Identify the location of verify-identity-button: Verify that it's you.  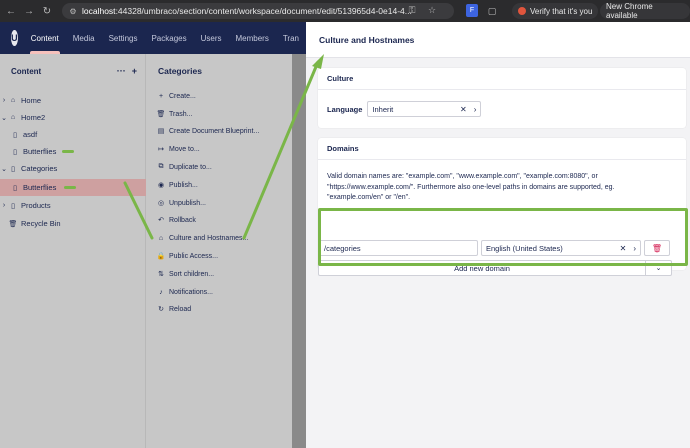
(555, 11).